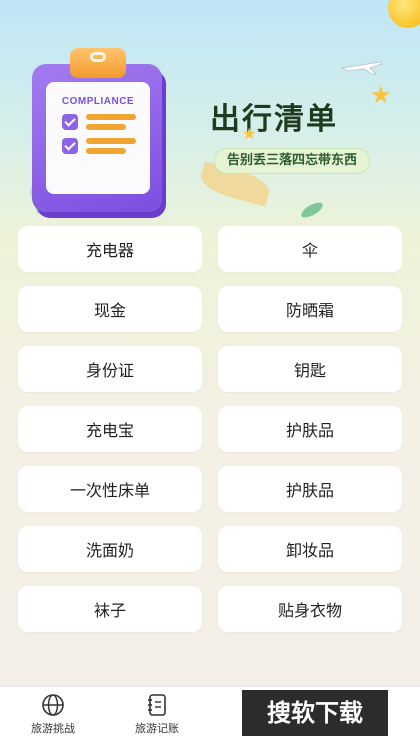 The width and height of the screenshot is (420, 746). What do you see at coordinates (110, 309) in the screenshot?
I see `checklist-item: 现金` at bounding box center [110, 309].